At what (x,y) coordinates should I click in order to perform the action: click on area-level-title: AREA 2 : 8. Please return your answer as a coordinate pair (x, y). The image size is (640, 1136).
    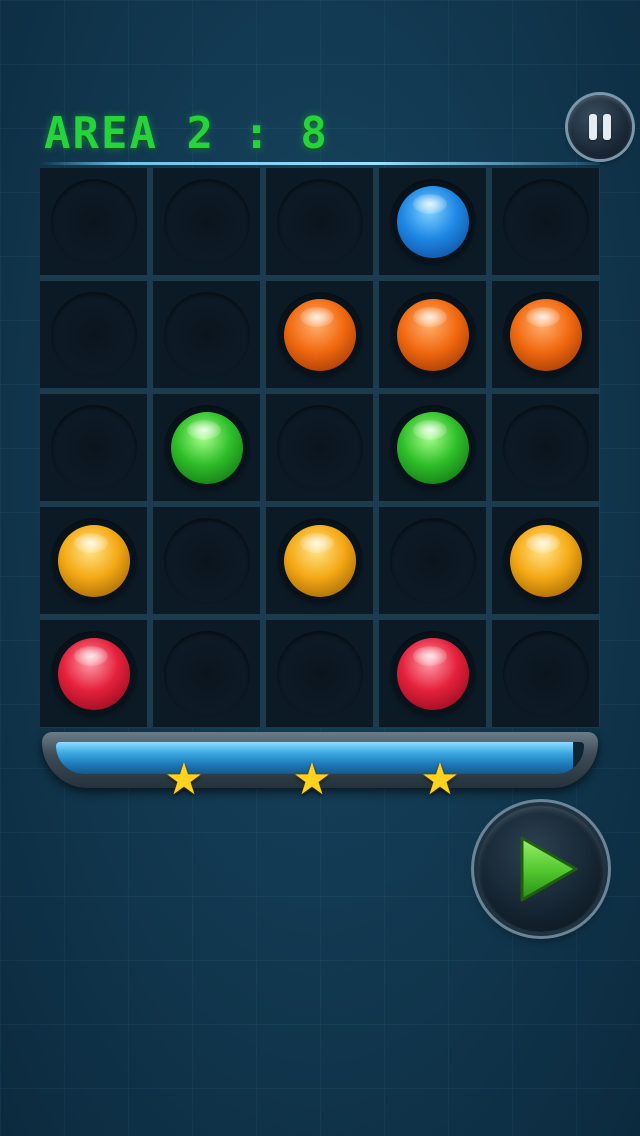
    Looking at the image, I should click on (186, 133).